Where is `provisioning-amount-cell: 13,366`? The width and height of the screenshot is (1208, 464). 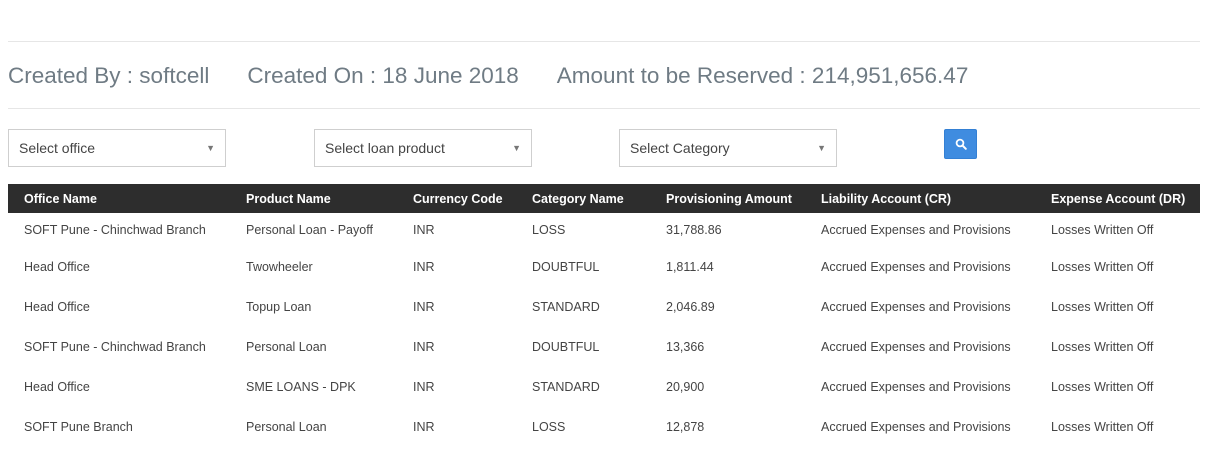
provisioning-amount-cell: 13,366 is located at coordinates (685, 347).